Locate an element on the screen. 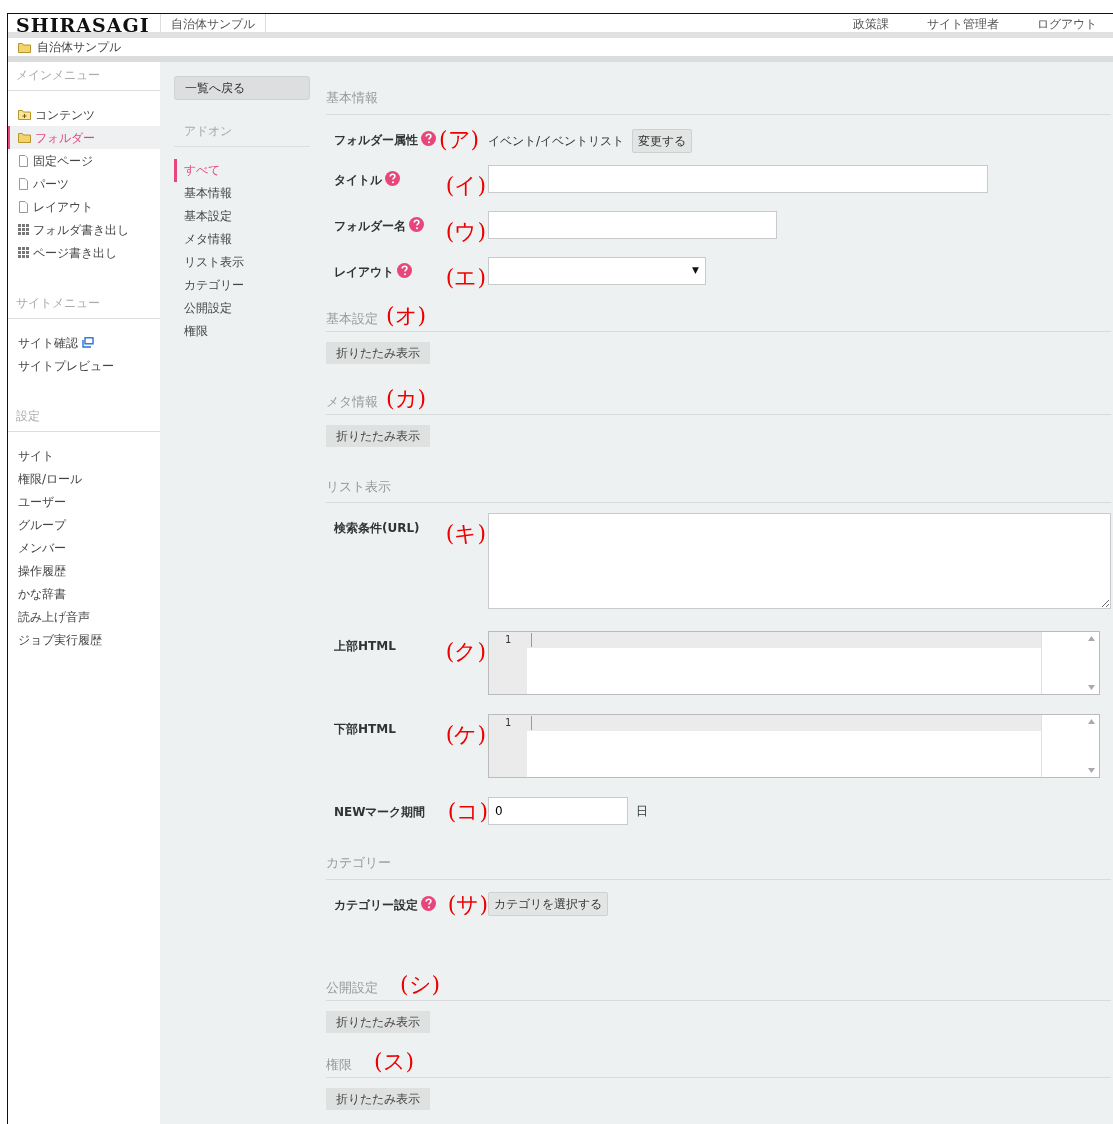 Image resolution: width=1113 pixels, height=1124 pixels. annotation-label: (ケ) is located at coordinates (466, 735).